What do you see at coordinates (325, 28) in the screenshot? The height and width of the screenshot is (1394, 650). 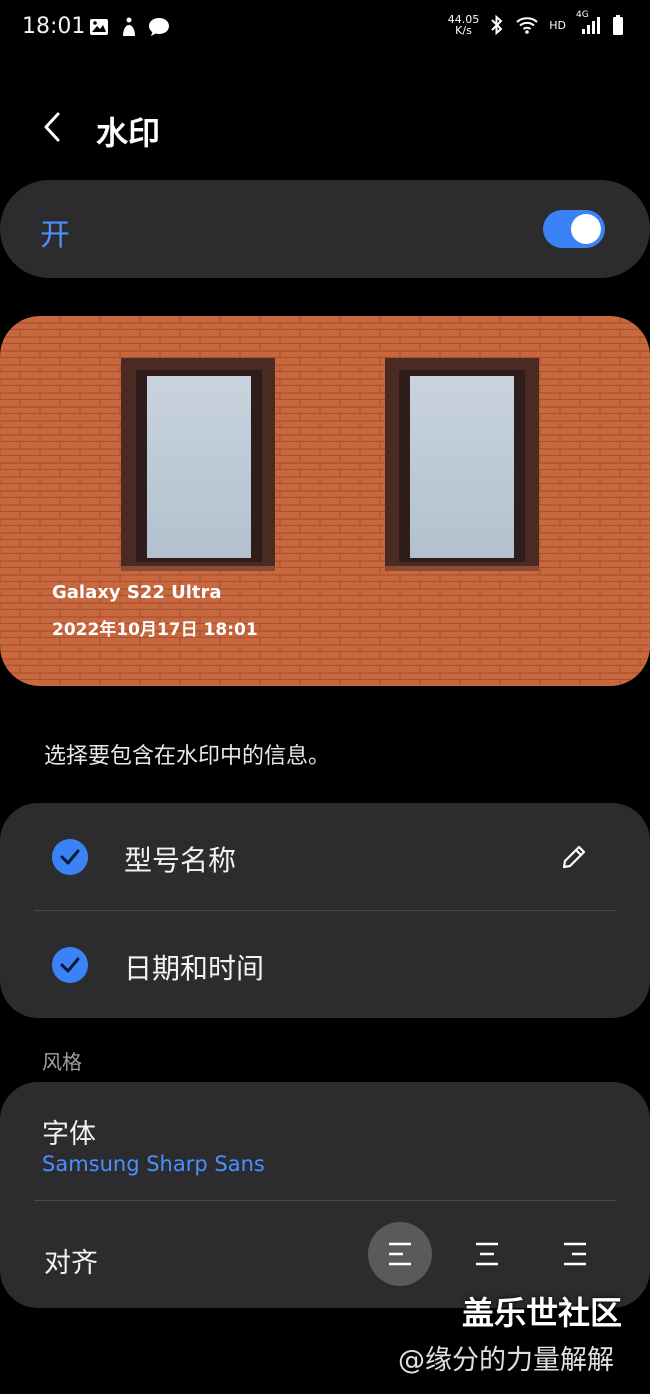 I see `status-bar: 18:01 44.05 K/s HD 4G` at bounding box center [325, 28].